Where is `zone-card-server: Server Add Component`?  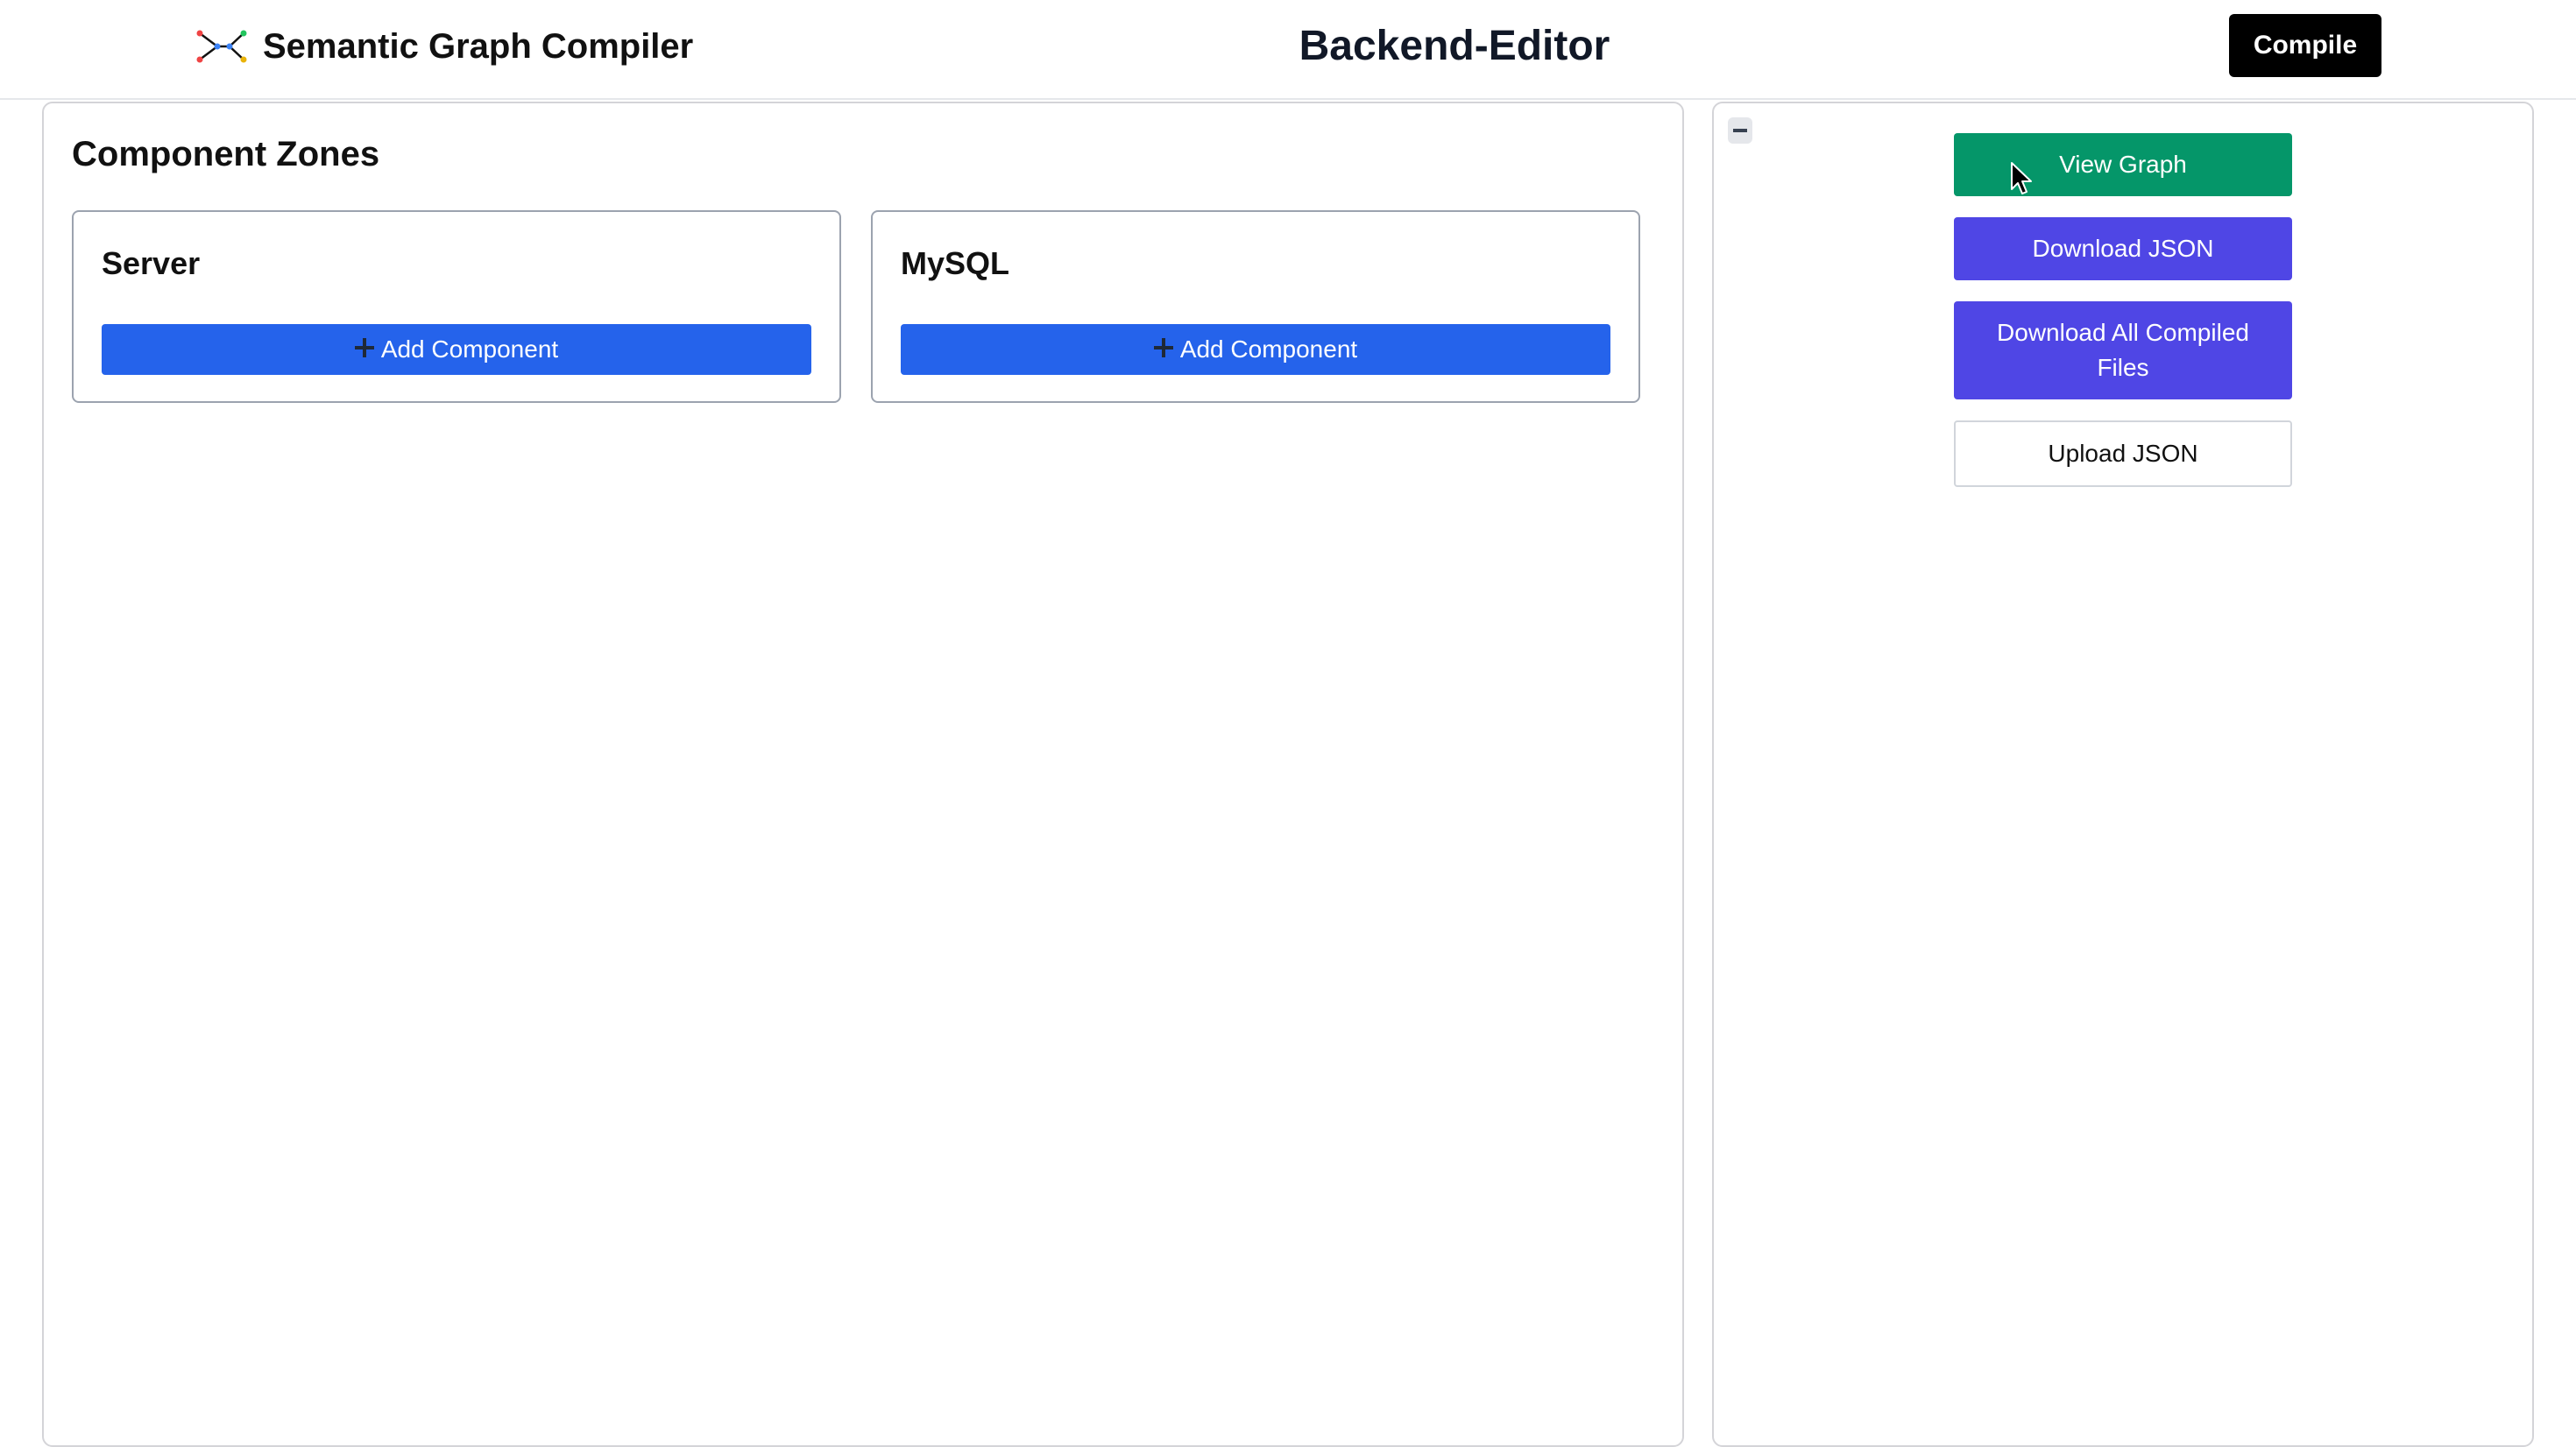
zone-card-server: Server Add Component is located at coordinates (456, 306).